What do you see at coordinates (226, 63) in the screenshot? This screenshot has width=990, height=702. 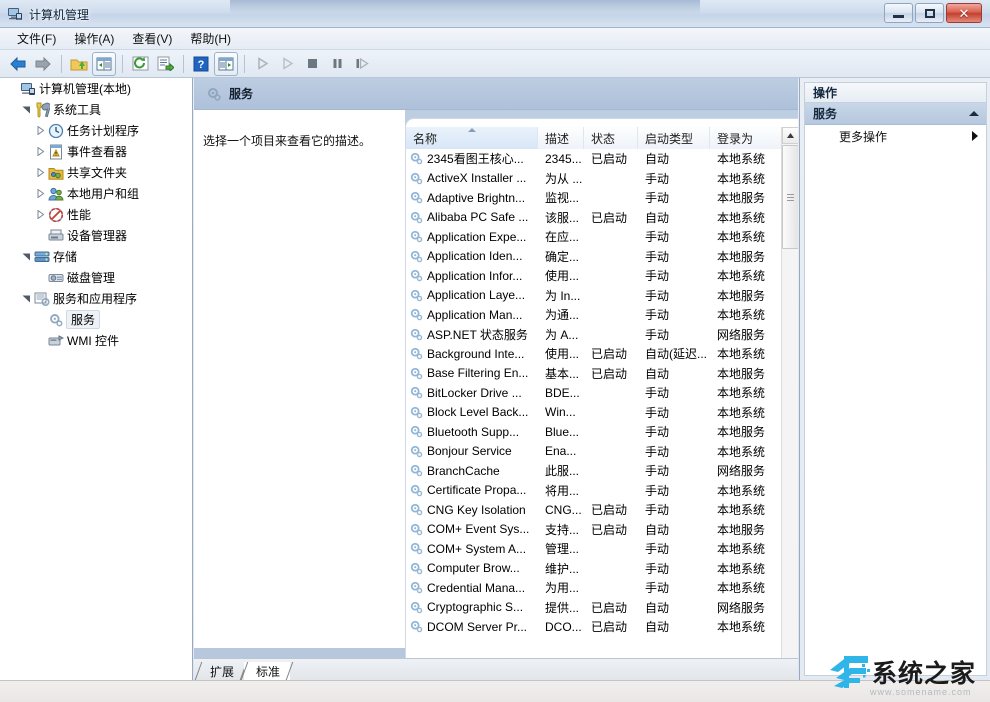 I see `show-action-pane-icon` at bounding box center [226, 63].